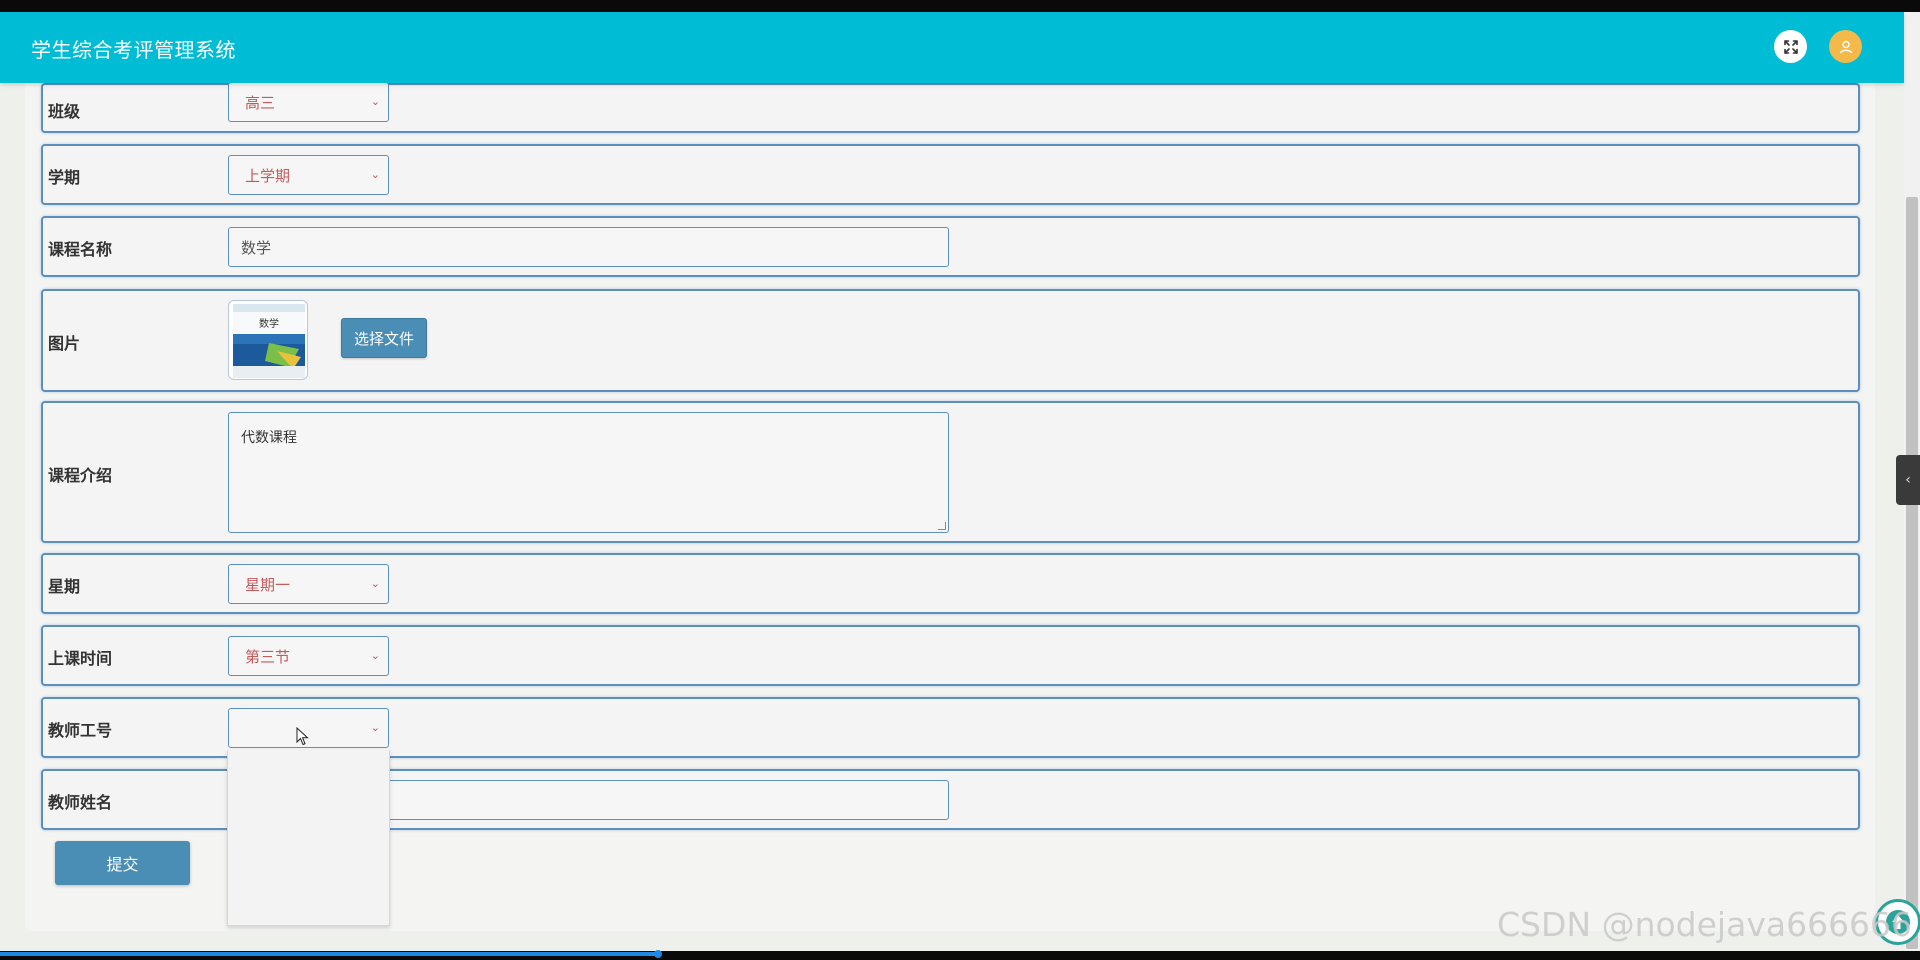 The height and width of the screenshot is (960, 1920). Describe the element at coordinates (269, 323) in the screenshot. I see `thumb-title: 数学` at that location.